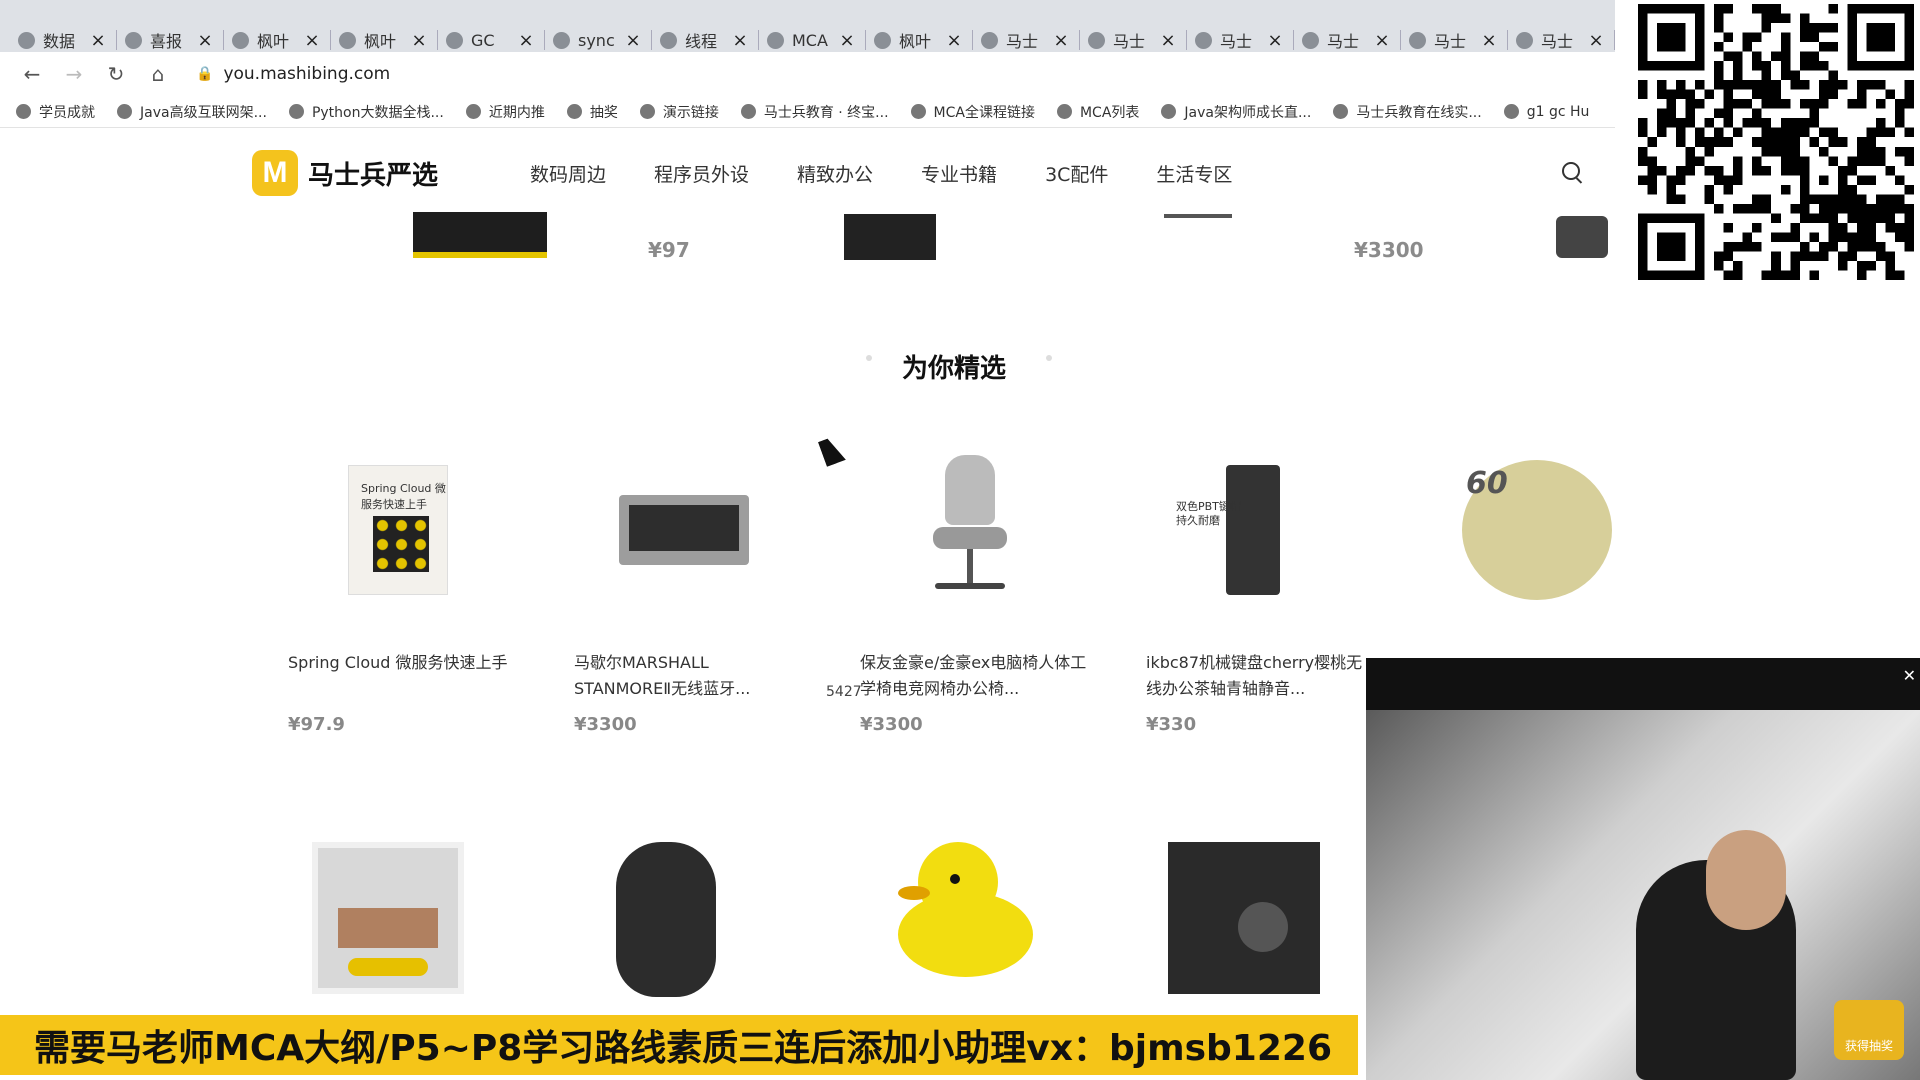 Image resolution: width=1920 pixels, height=1080 pixels. I want to click on product-card: 保友金豪e/金豪ex电脑椅人体工学椅电竞网椅办公椅... ¥3300, so click(975, 592).